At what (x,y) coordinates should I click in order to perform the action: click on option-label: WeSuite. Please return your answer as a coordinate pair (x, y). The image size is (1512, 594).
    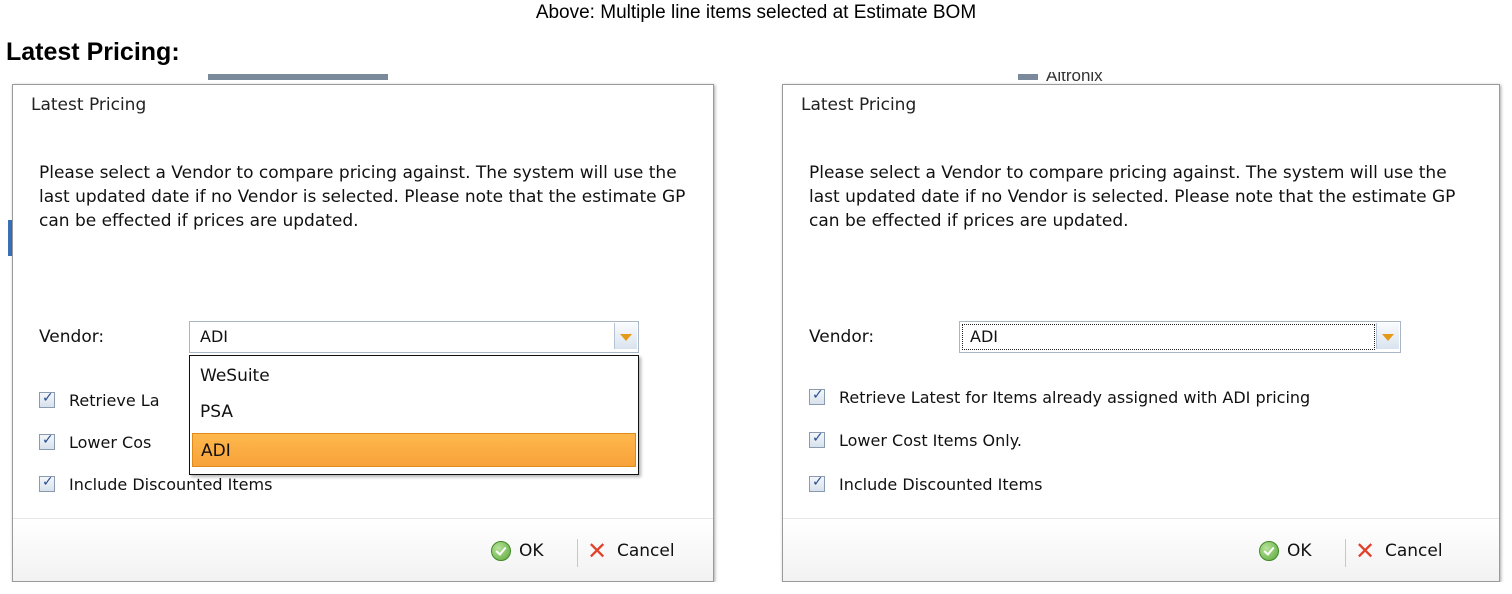
    Looking at the image, I should click on (235, 376).